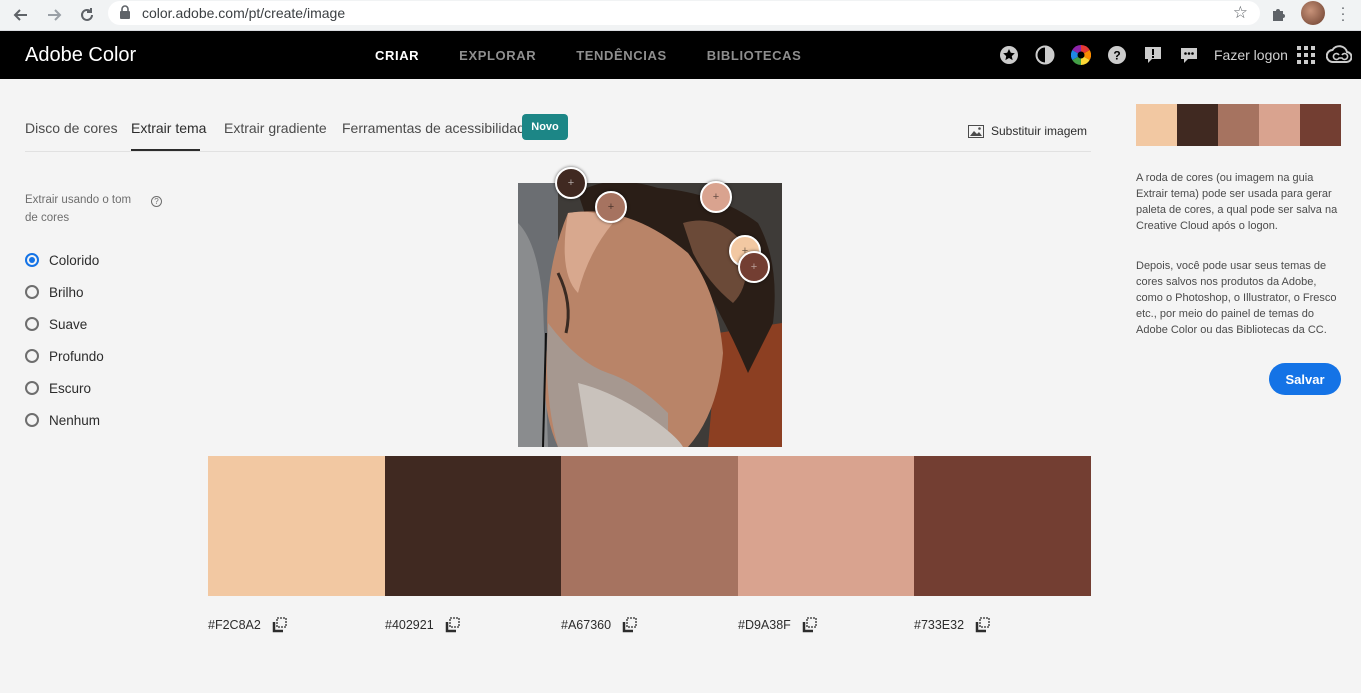 This screenshot has height=693, width=1361. I want to click on radio-colorido: Colorido, so click(64, 260).